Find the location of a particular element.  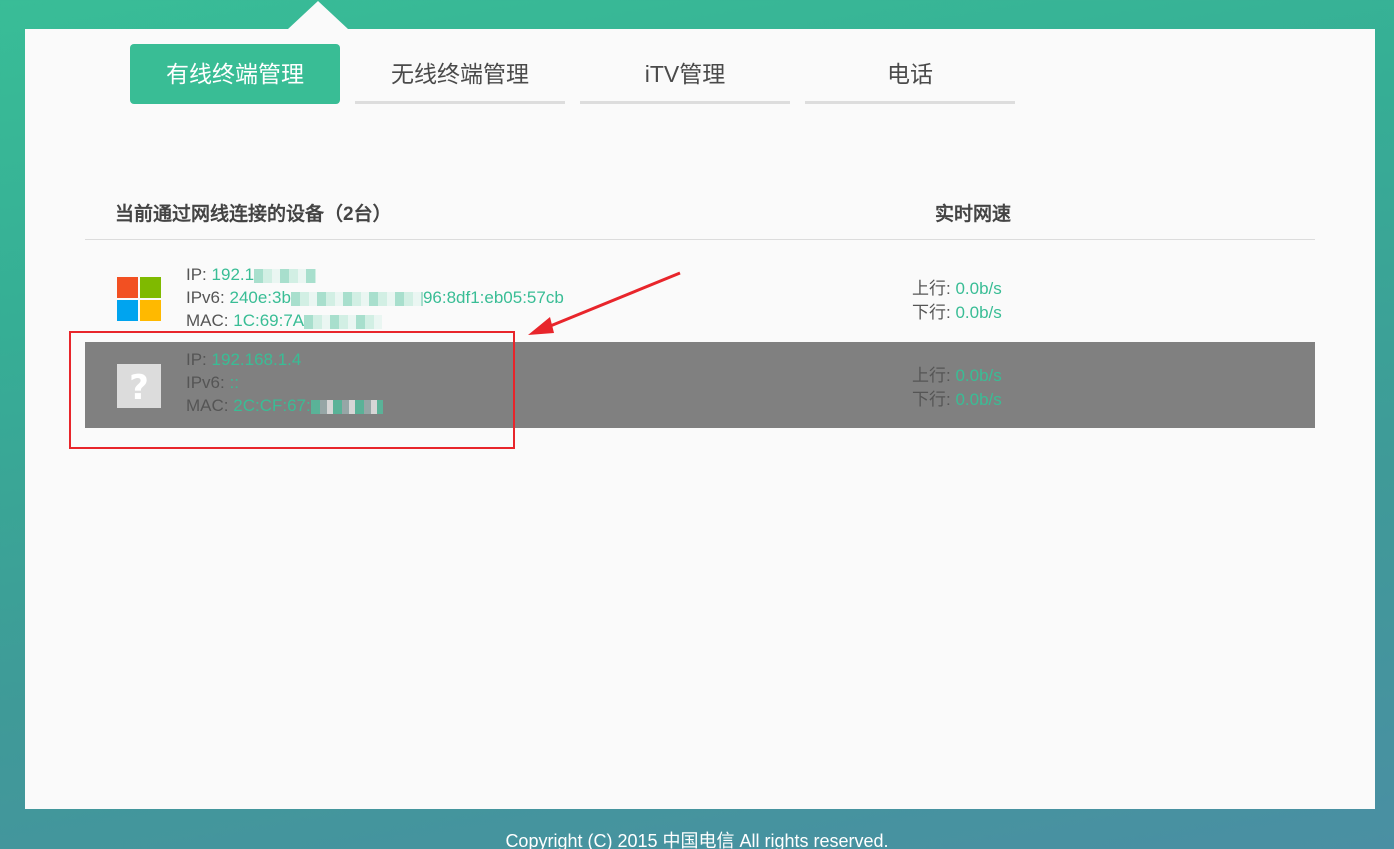

annotation-arrow-icon is located at coordinates (604, 303).